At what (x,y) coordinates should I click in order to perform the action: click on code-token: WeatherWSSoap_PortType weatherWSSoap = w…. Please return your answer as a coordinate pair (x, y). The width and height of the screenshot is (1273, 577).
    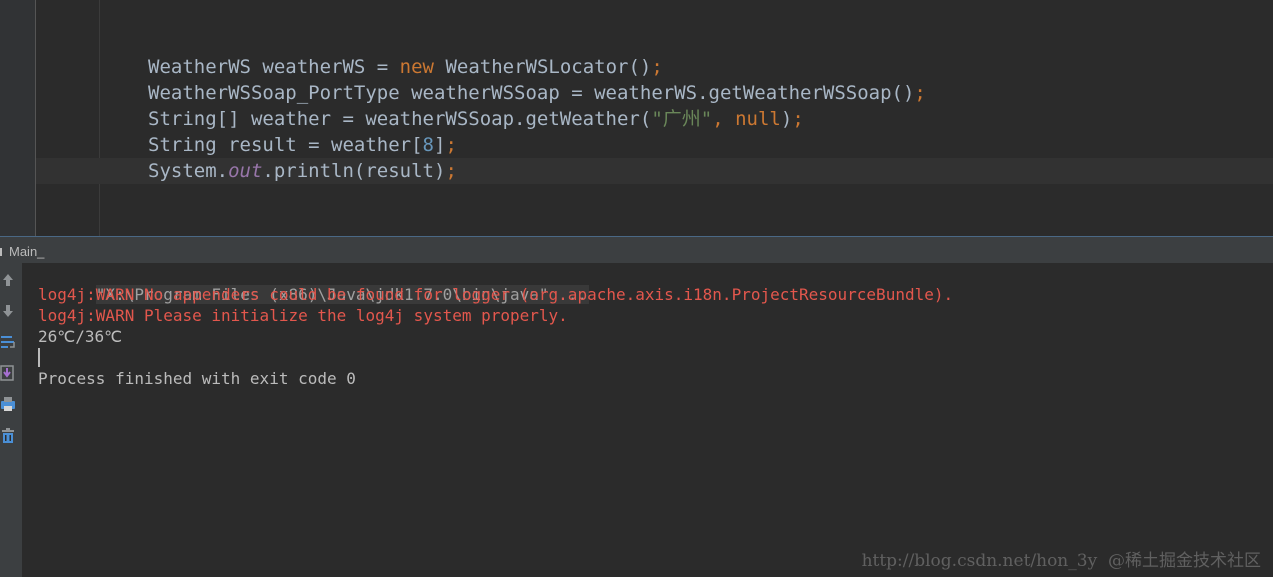
    Looking at the image, I should click on (531, 93).